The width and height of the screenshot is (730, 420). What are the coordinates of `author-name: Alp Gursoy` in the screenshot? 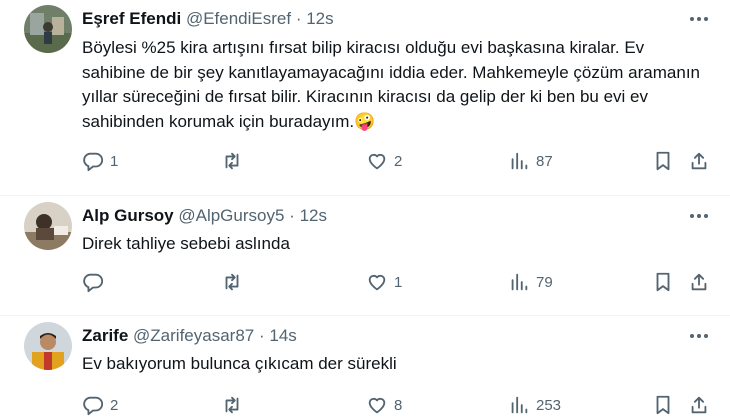 It's located at (128, 215).